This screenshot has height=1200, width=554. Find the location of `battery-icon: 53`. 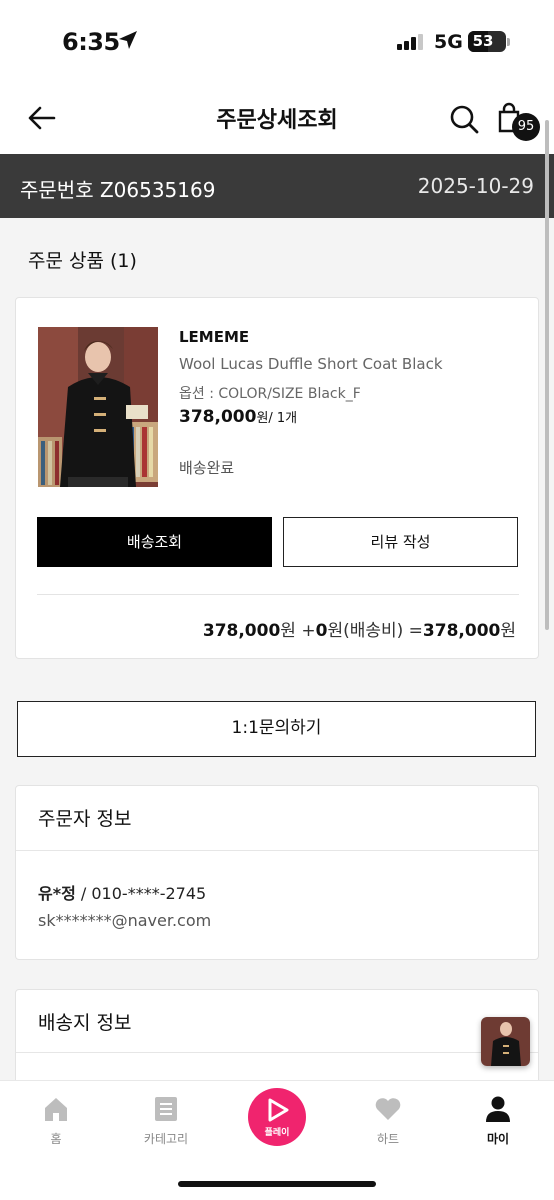

battery-icon: 53 is located at coordinates (487, 41).